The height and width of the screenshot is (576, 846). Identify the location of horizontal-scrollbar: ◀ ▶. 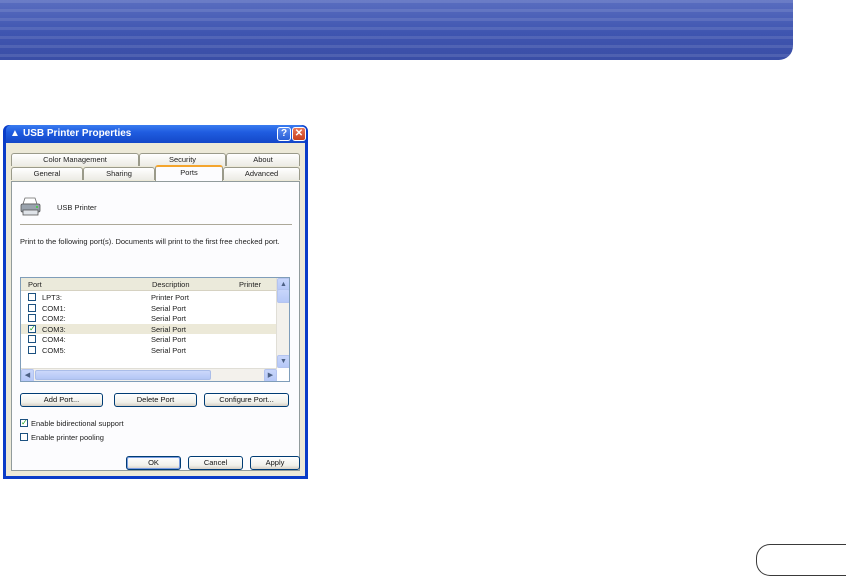
(149, 374).